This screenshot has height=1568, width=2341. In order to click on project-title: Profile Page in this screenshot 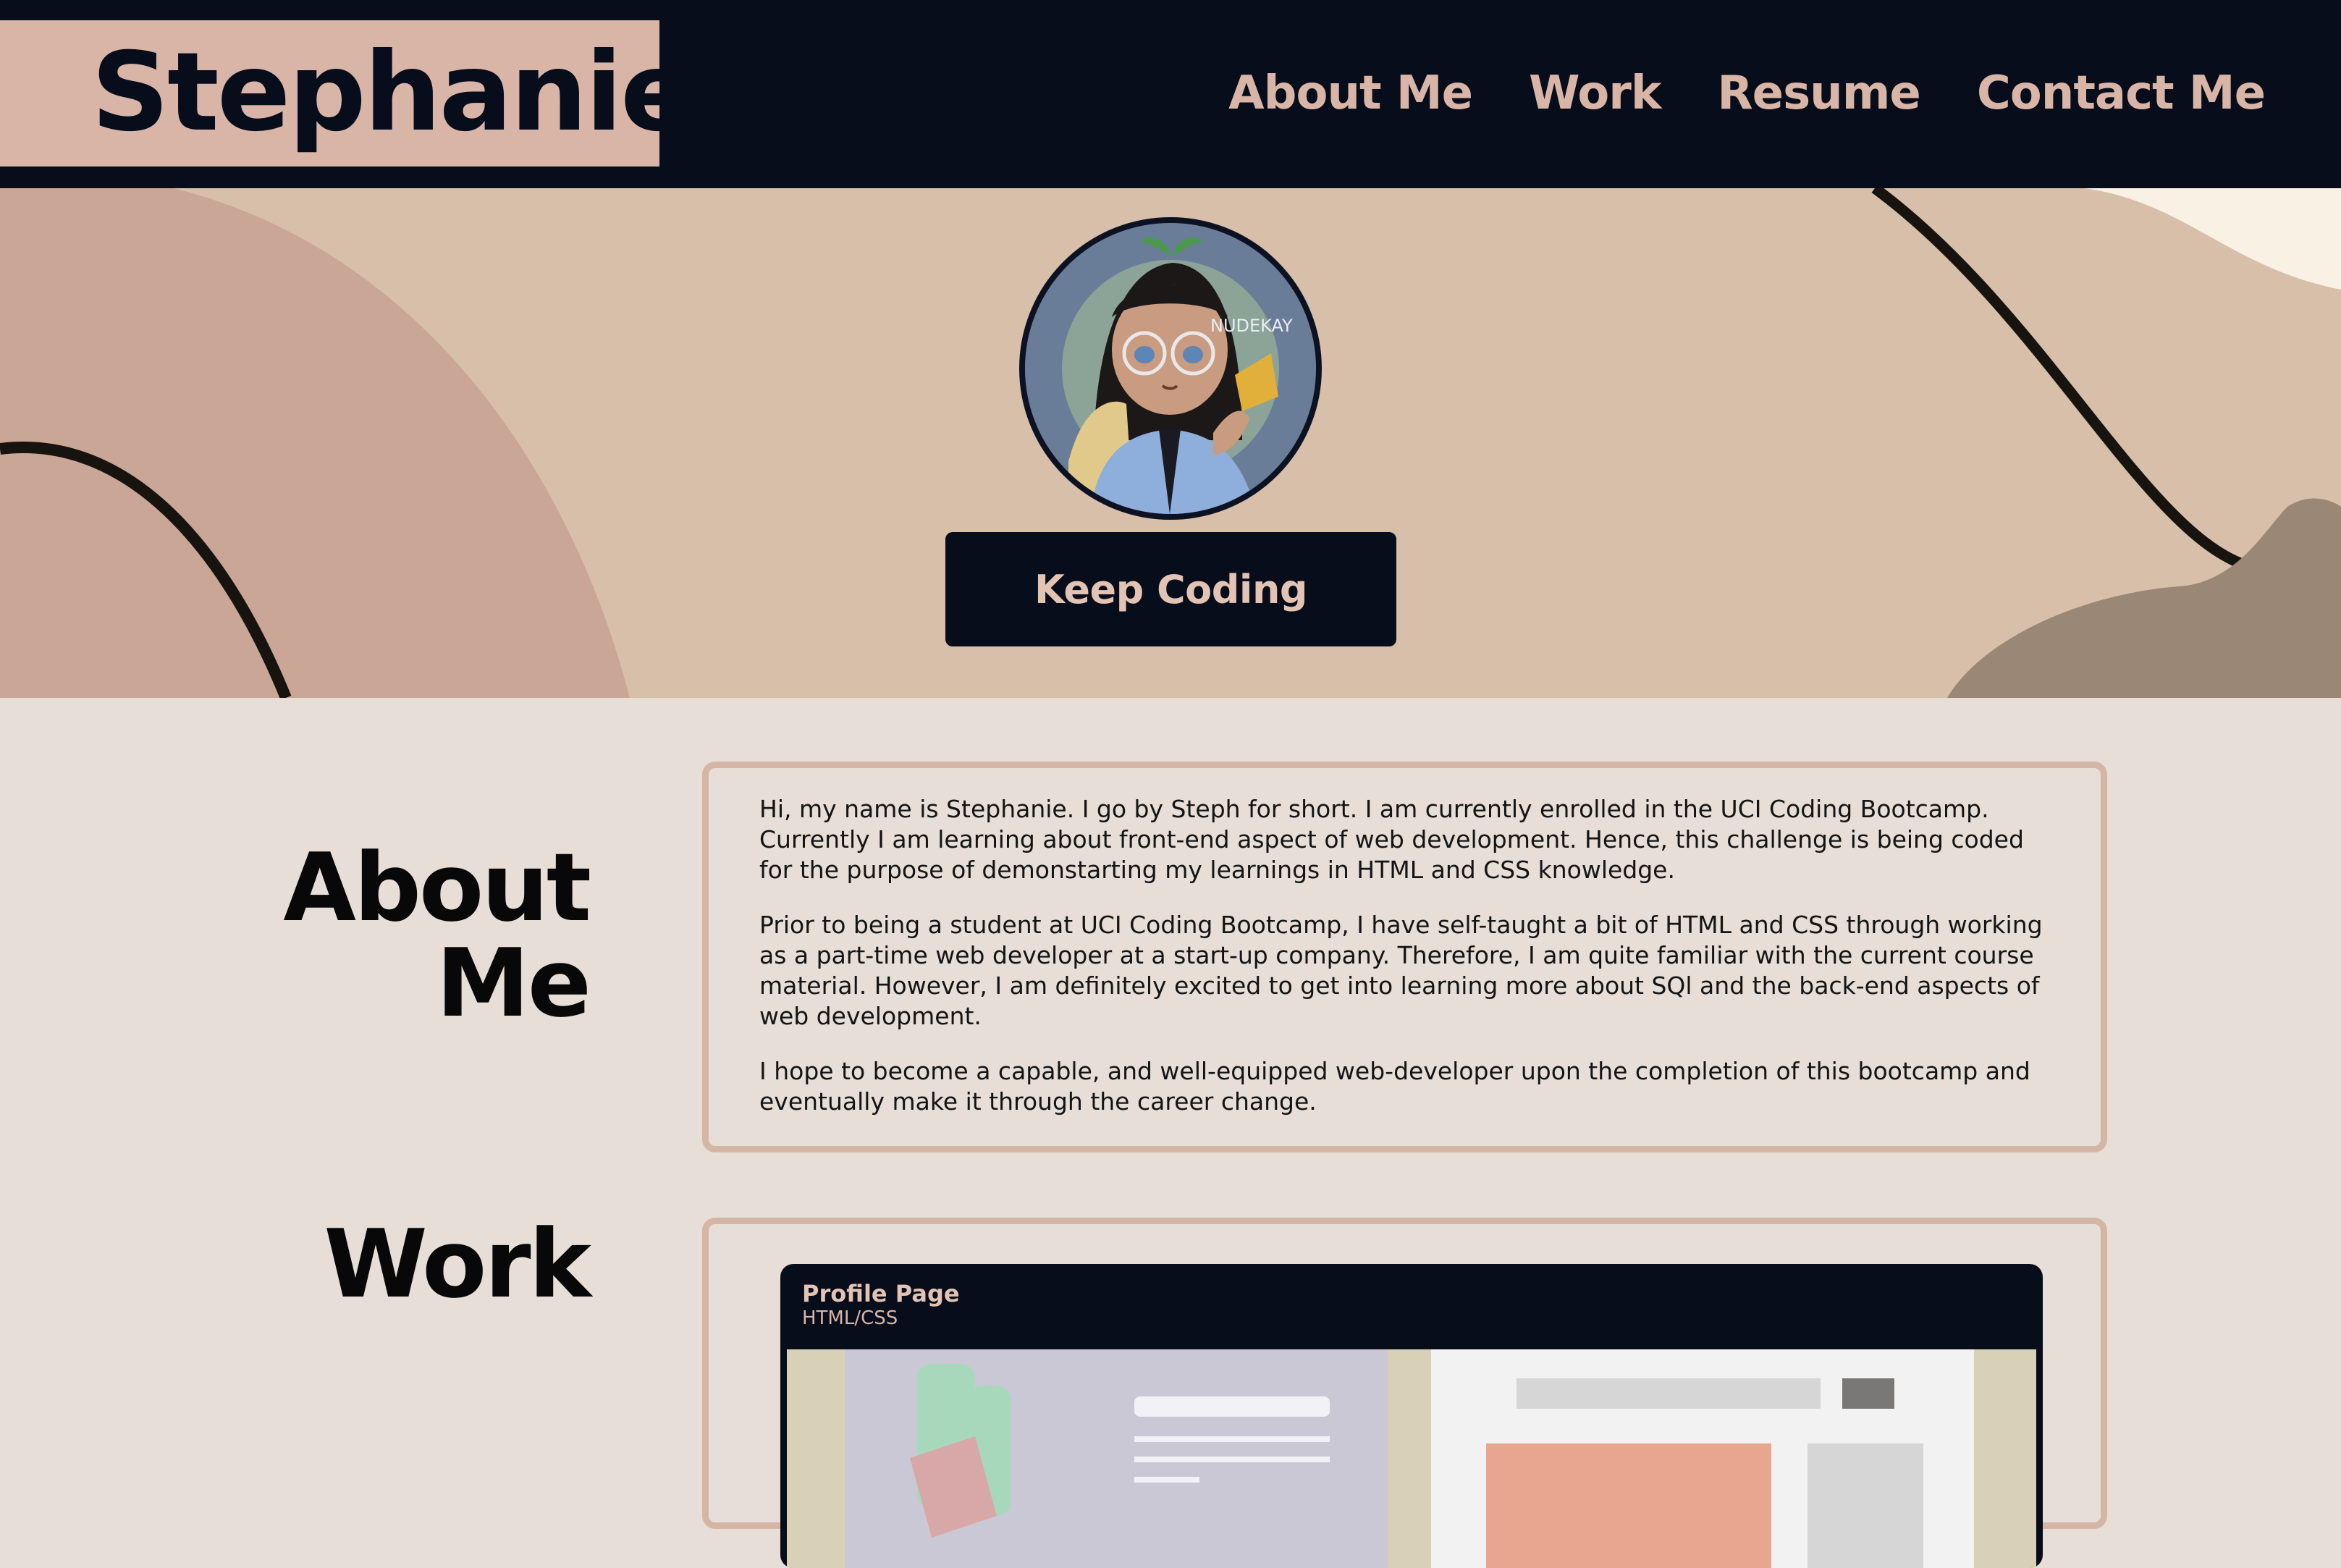, I will do `click(881, 1293)`.